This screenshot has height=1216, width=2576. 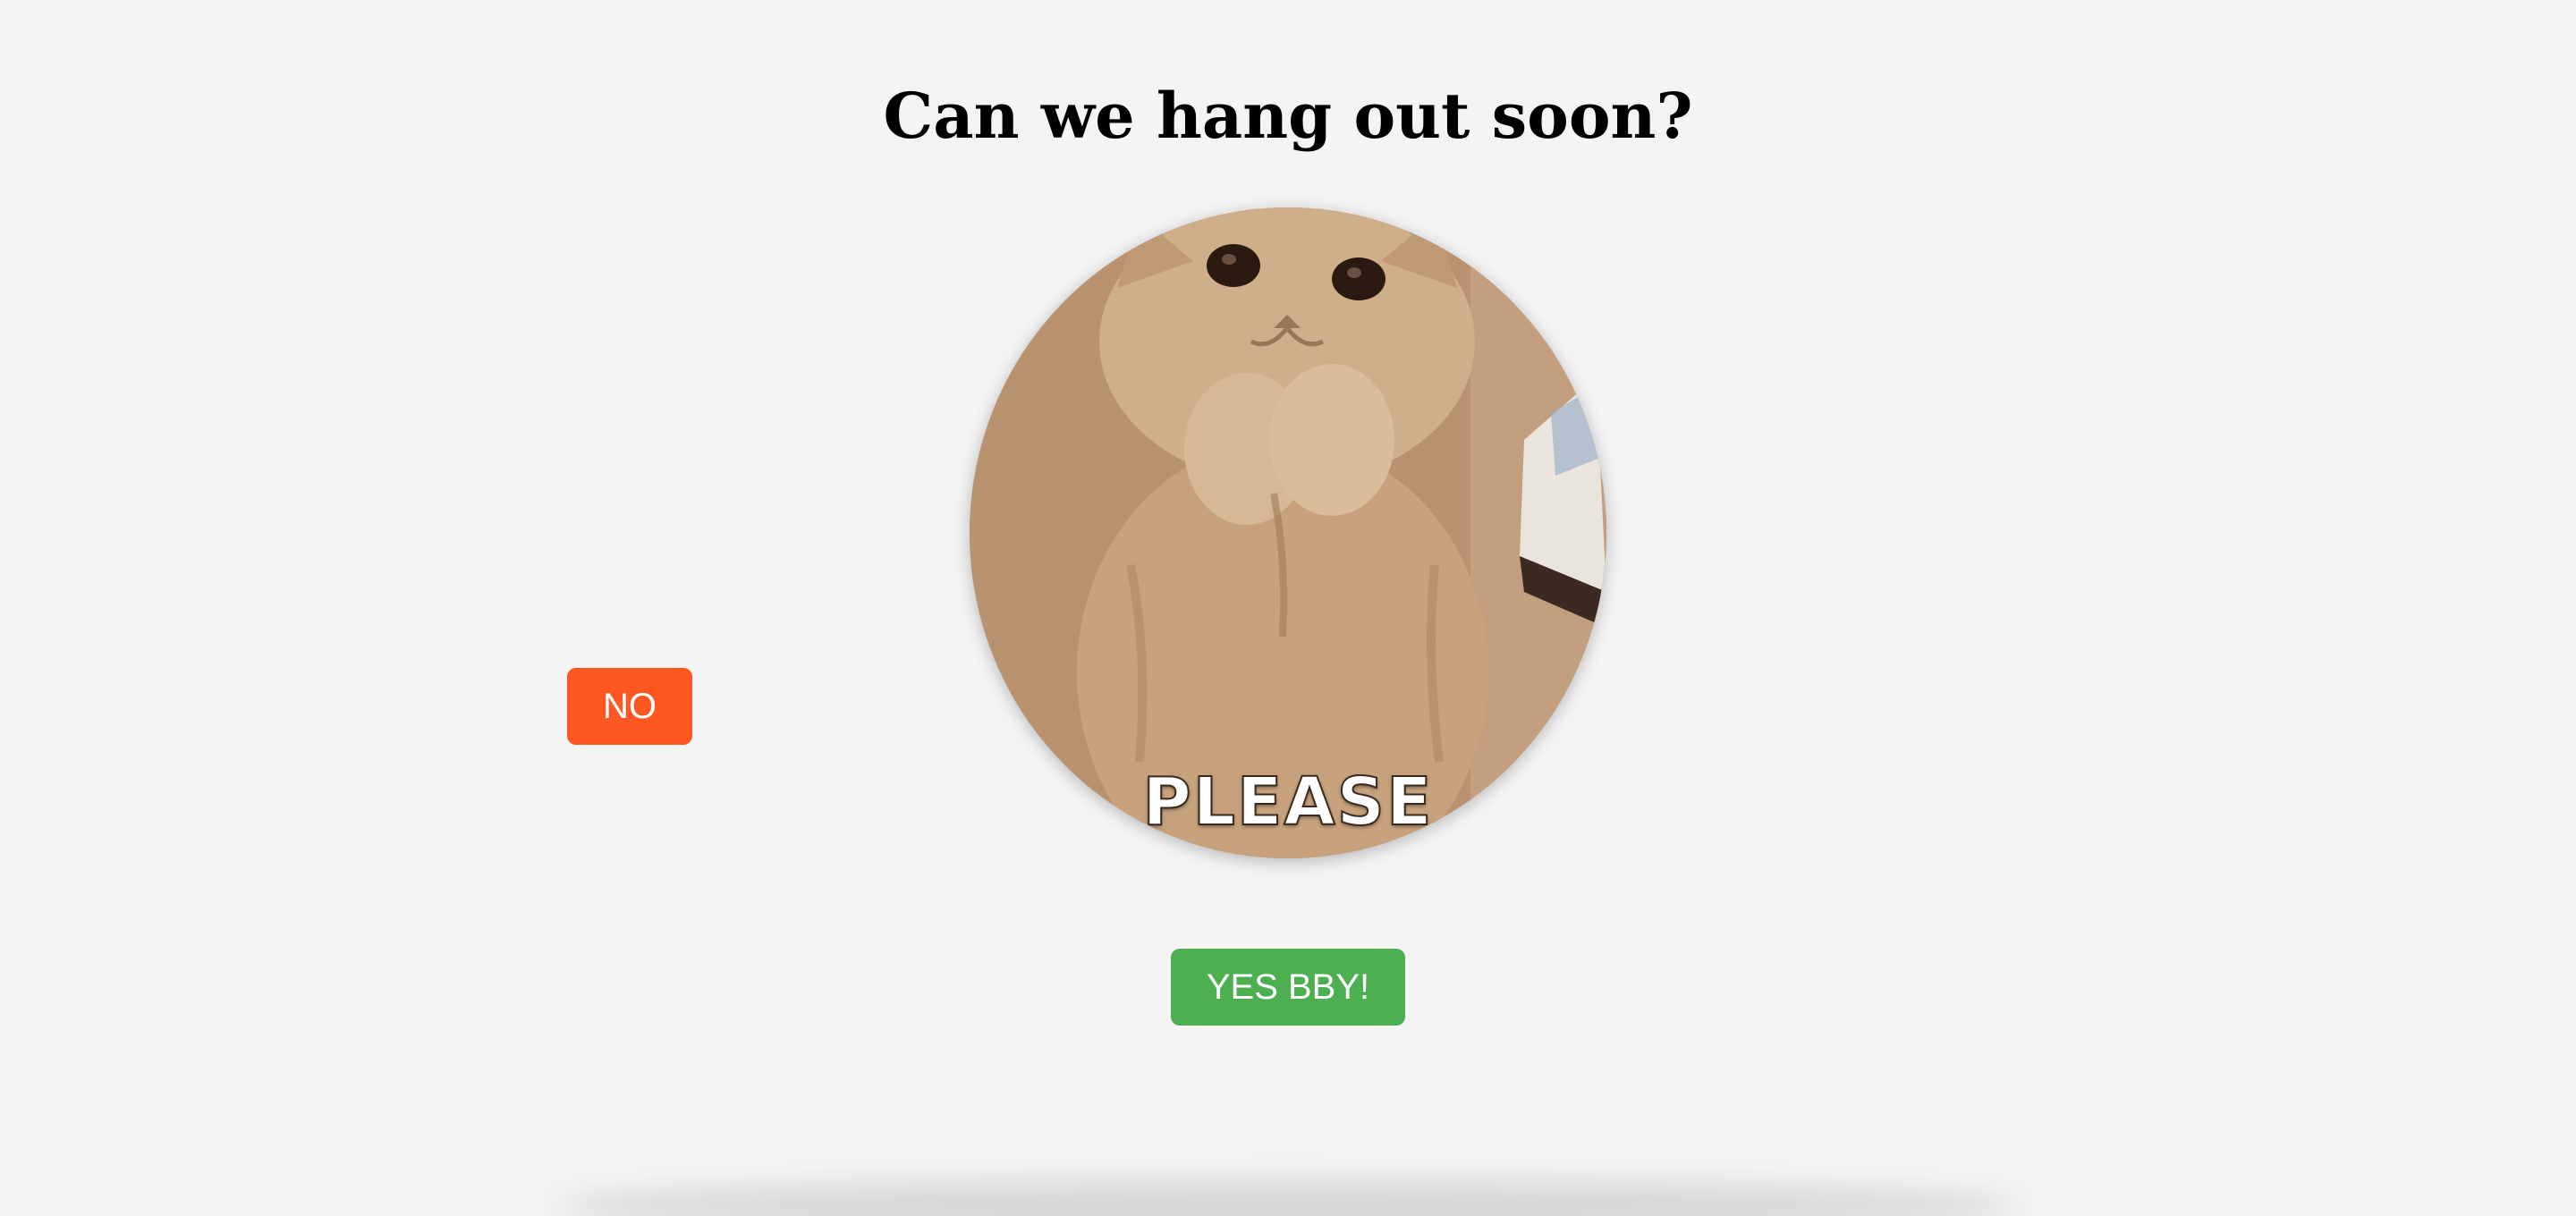 What do you see at coordinates (629, 706) in the screenshot?
I see `no-button: NO` at bounding box center [629, 706].